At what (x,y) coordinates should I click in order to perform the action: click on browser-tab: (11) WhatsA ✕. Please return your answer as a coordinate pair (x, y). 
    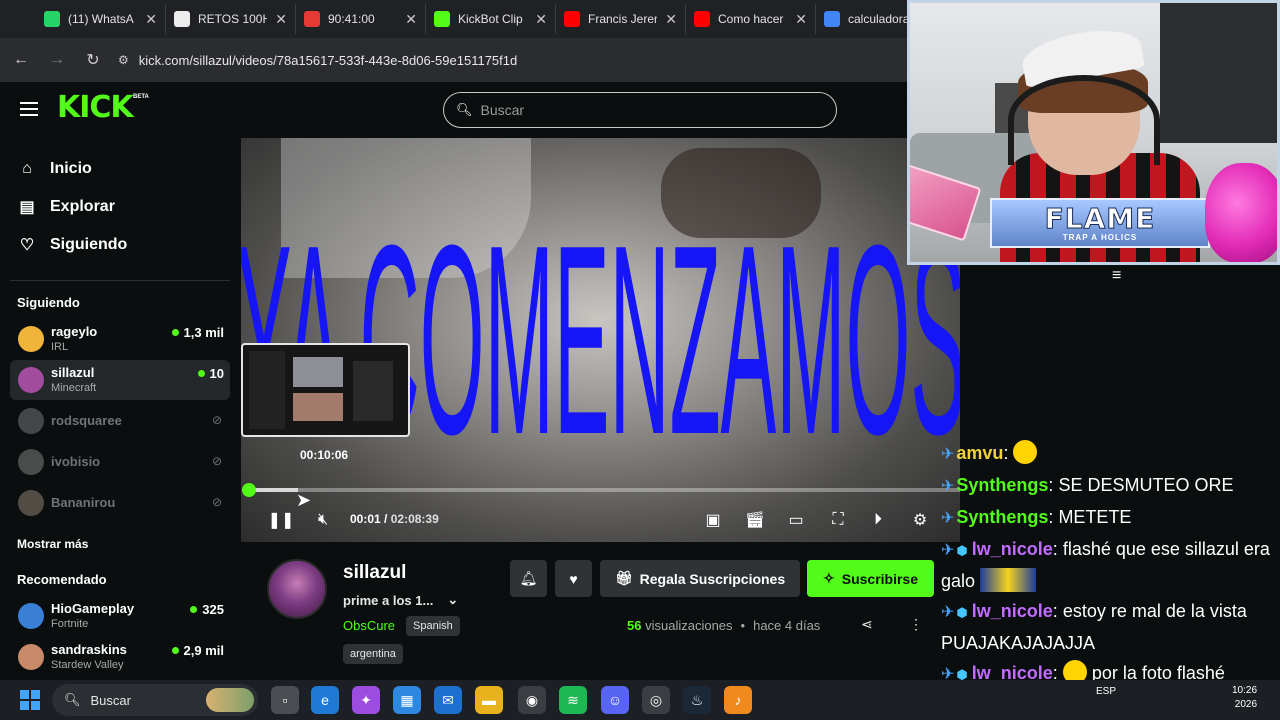
    Looking at the image, I should click on (101, 19).